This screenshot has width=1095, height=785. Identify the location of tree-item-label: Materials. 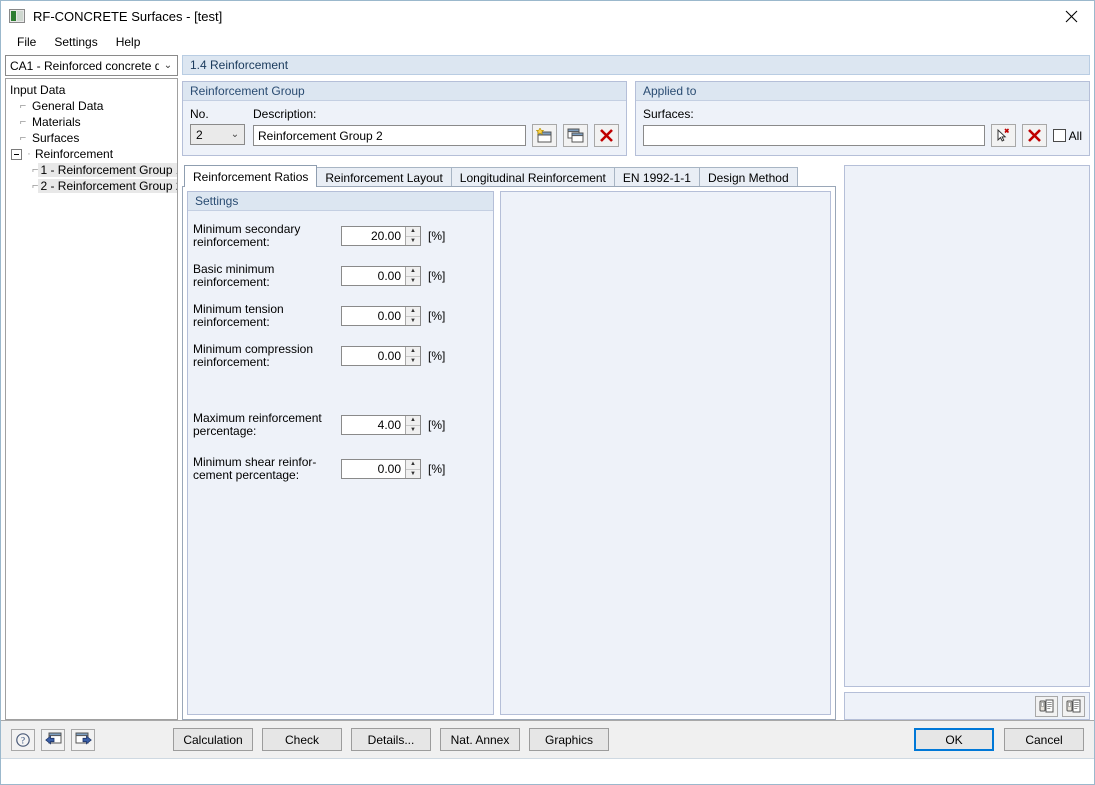
(56, 122).